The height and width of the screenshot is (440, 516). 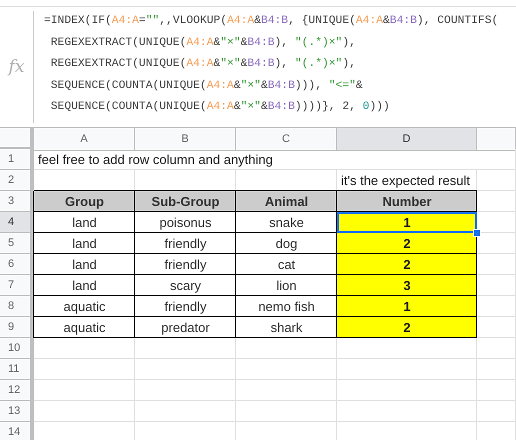 I want to click on result-cell: 1, so click(x=407, y=306).